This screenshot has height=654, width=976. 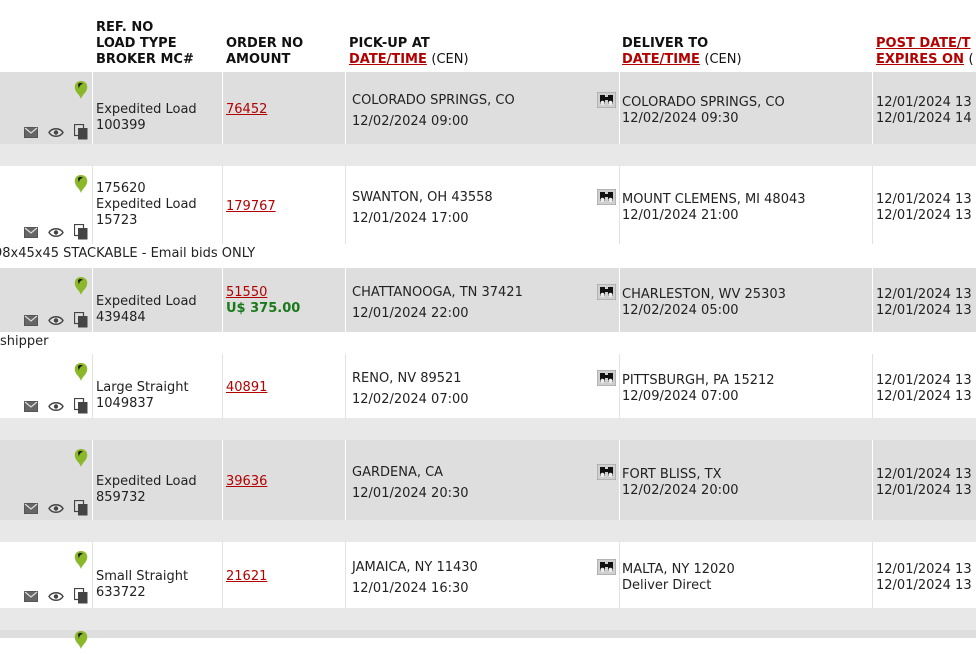 What do you see at coordinates (263, 293) in the screenshot?
I see `order-no-link: 51550` at bounding box center [263, 293].